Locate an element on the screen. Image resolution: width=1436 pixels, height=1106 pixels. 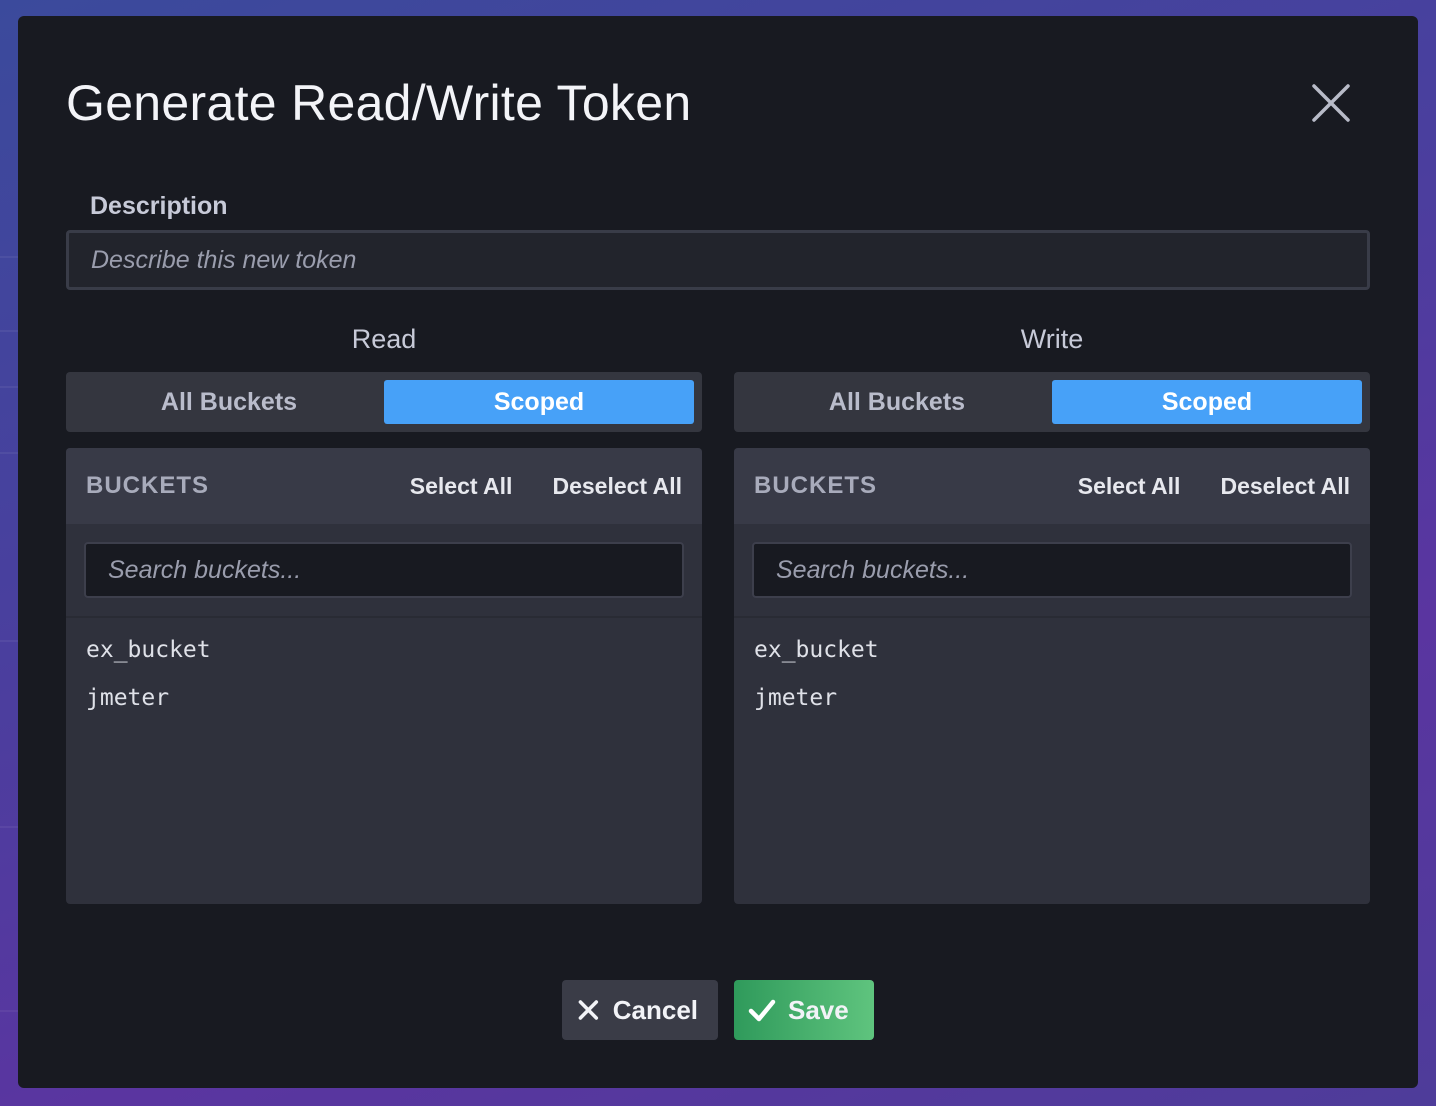
read-title: Read is located at coordinates (384, 339).